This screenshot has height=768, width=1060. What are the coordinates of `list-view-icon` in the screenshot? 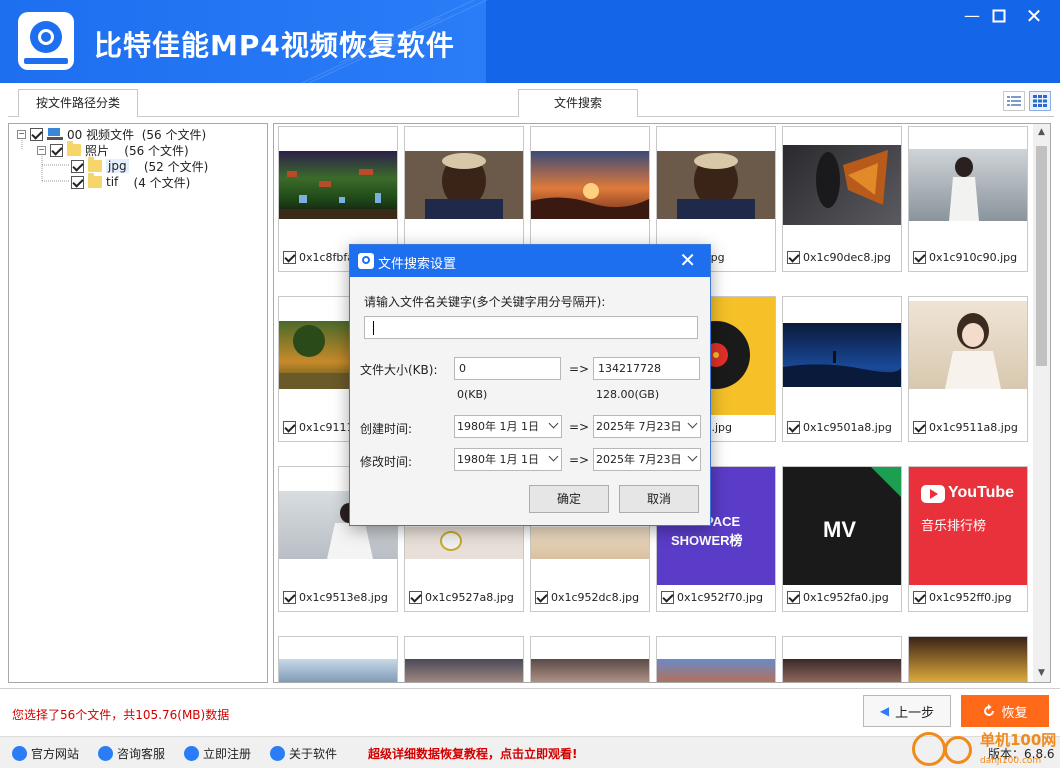 It's located at (1014, 101).